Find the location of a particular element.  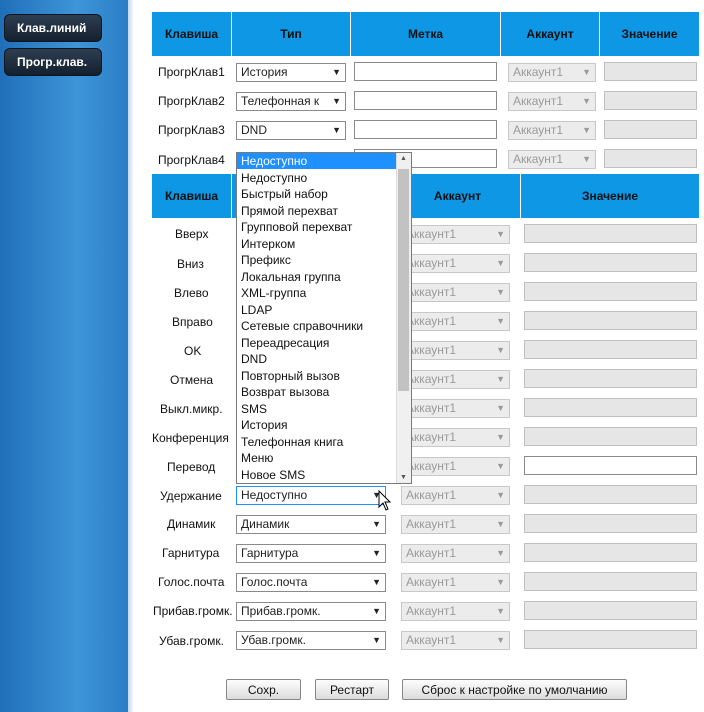

reset-defaults-button: Сброс к настройке по умолчанию is located at coordinates (514, 689).